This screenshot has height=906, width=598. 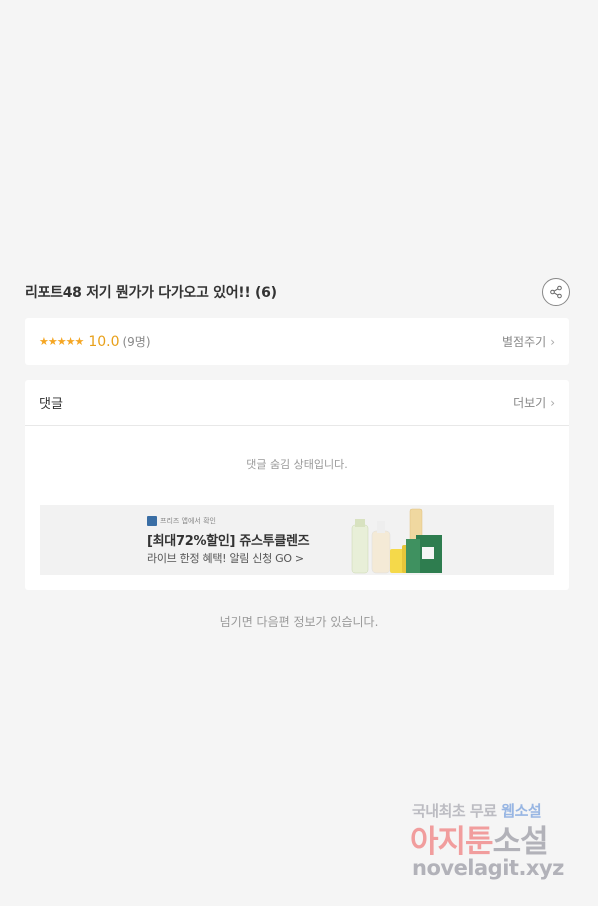 I want to click on rating-card: ★★★★★ 10.0 (9명) 별점주기 ›, so click(x=297, y=341).